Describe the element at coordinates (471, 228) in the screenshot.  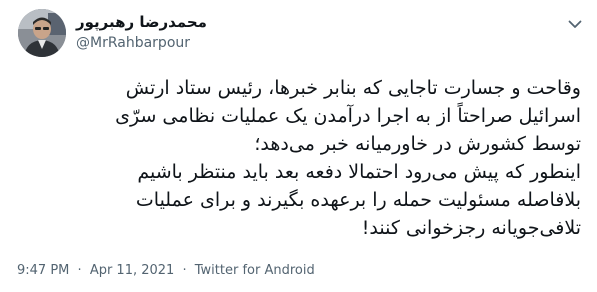
I see `tweet-text-line: تلافی‌جویانه رجزخوانی کنند!` at that location.